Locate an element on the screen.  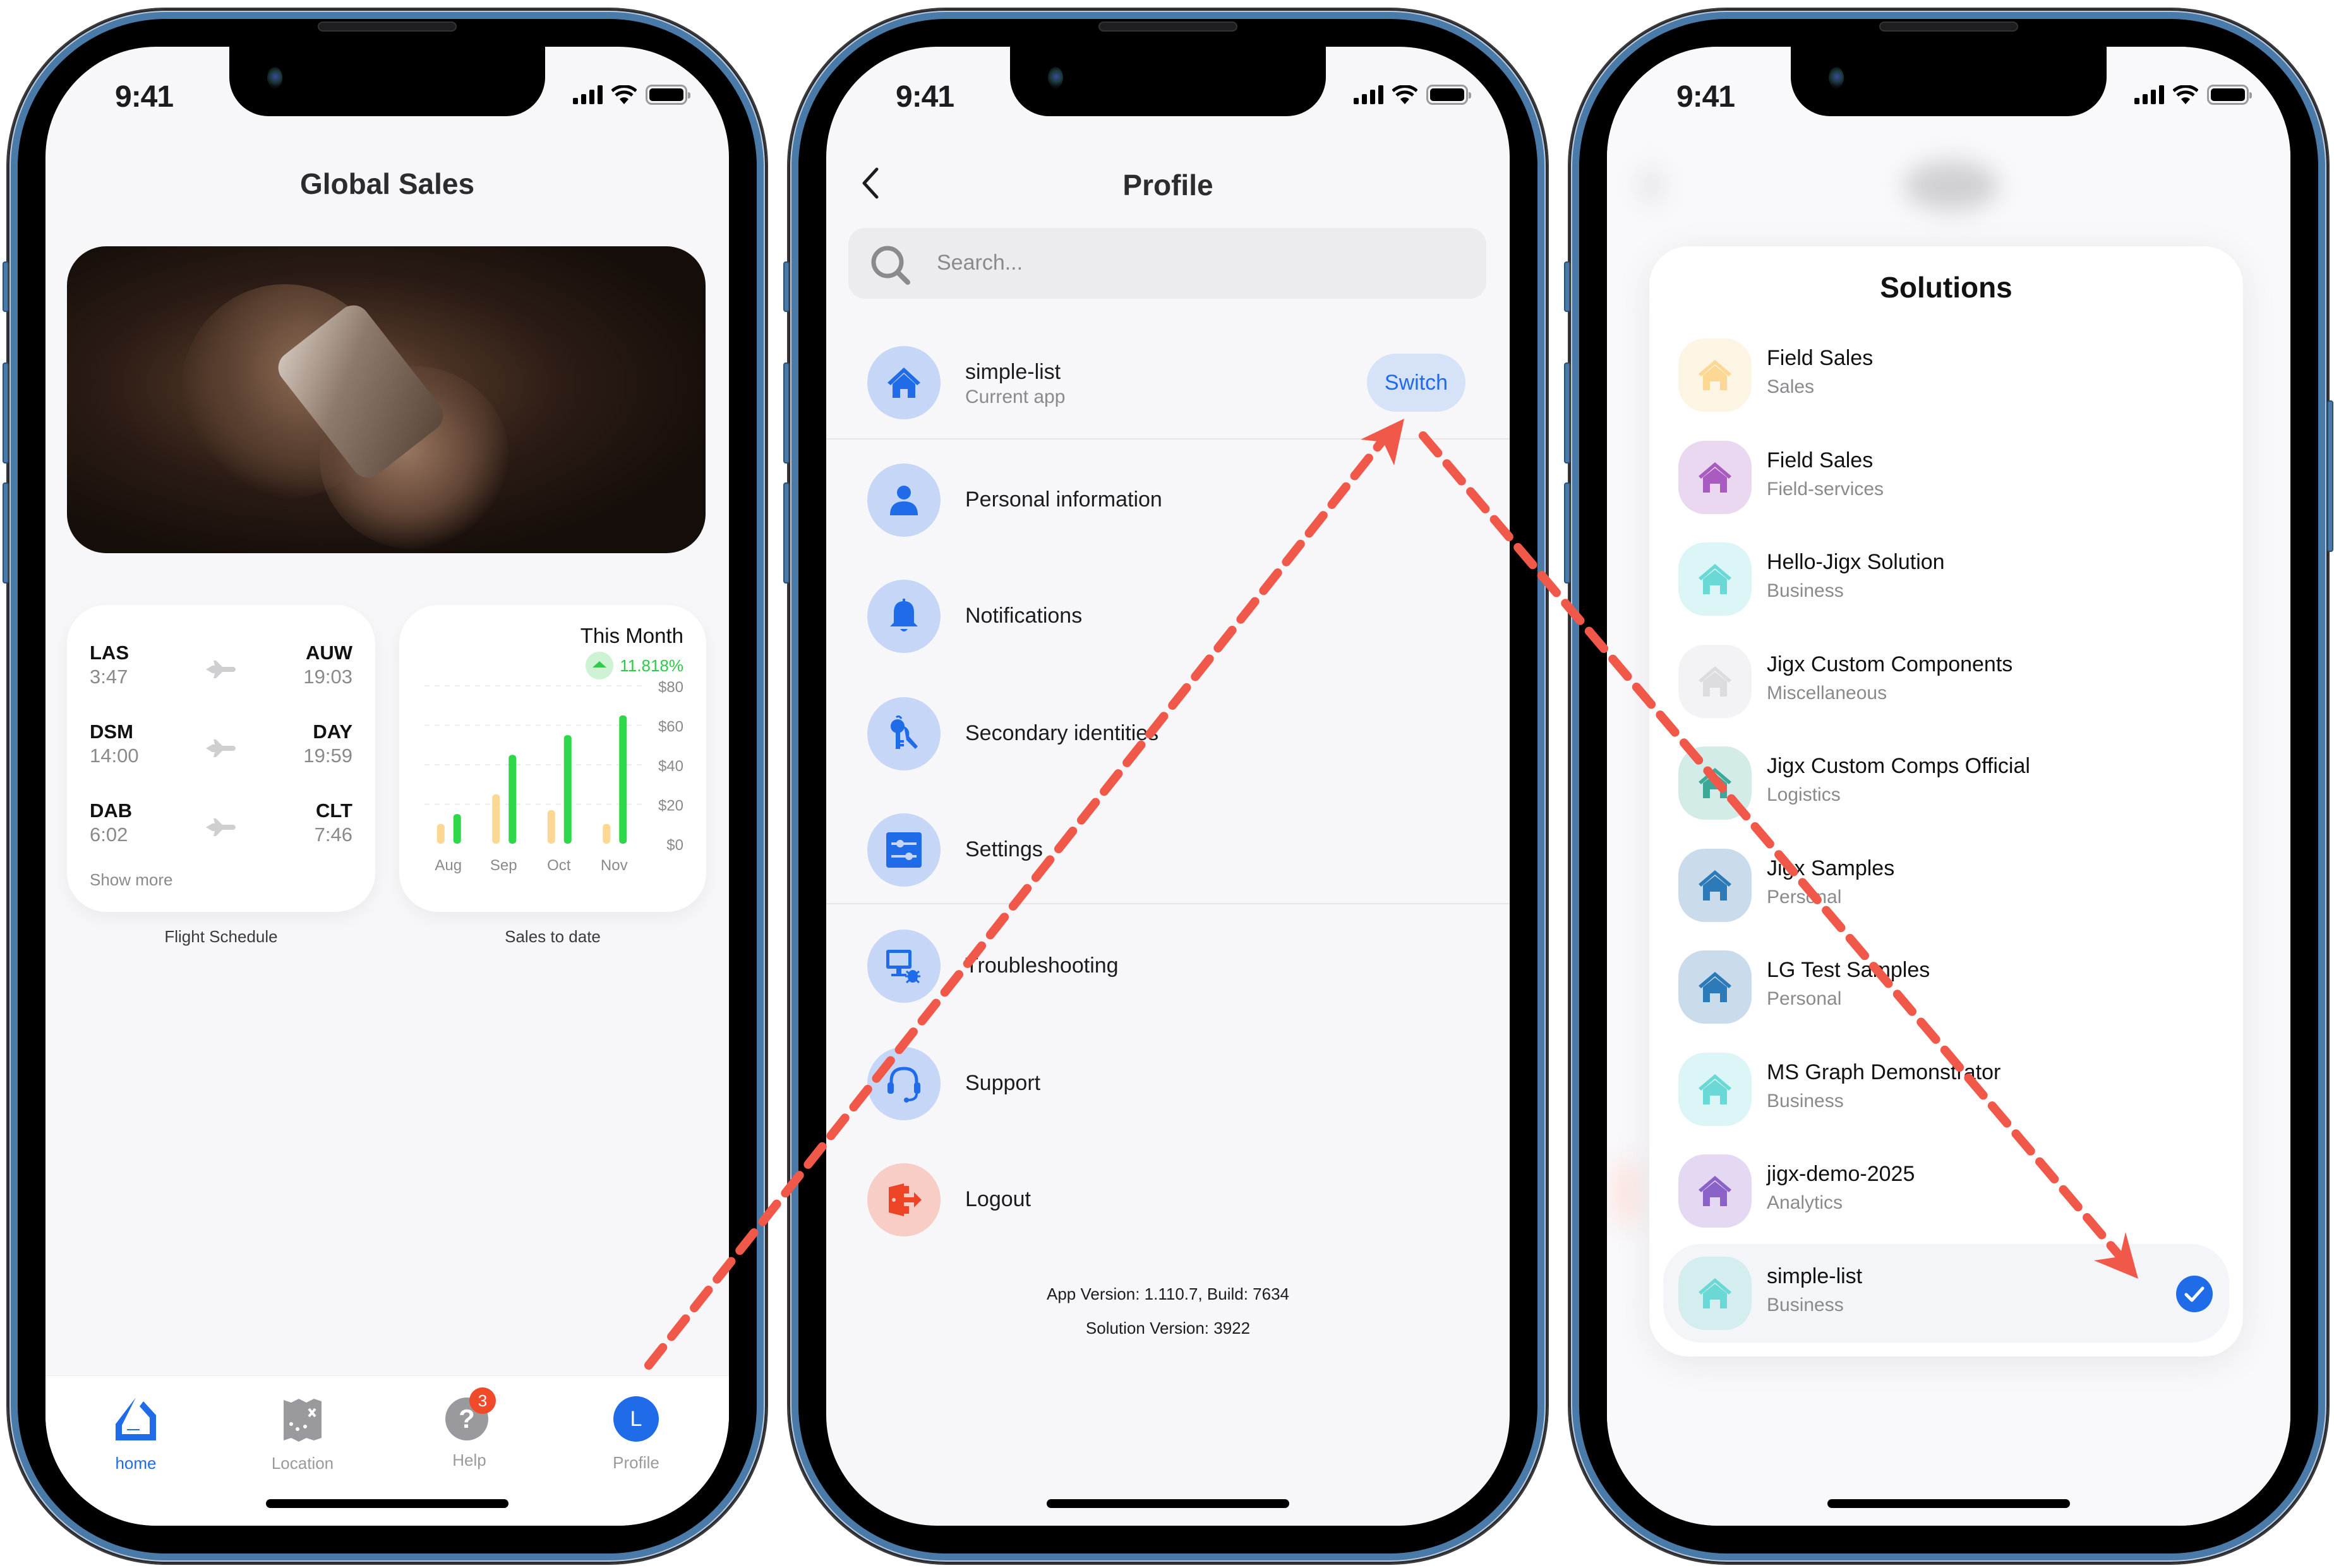
menu-item-label: Secondary identities is located at coordinates (1062, 733).